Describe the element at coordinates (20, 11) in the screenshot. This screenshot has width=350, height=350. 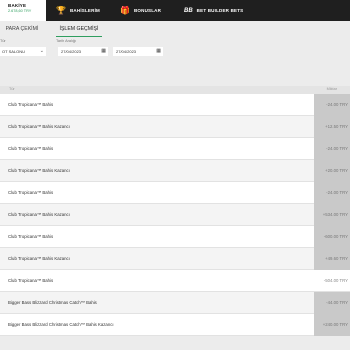
I see `balance-value: 2.678,60 TRY` at that location.